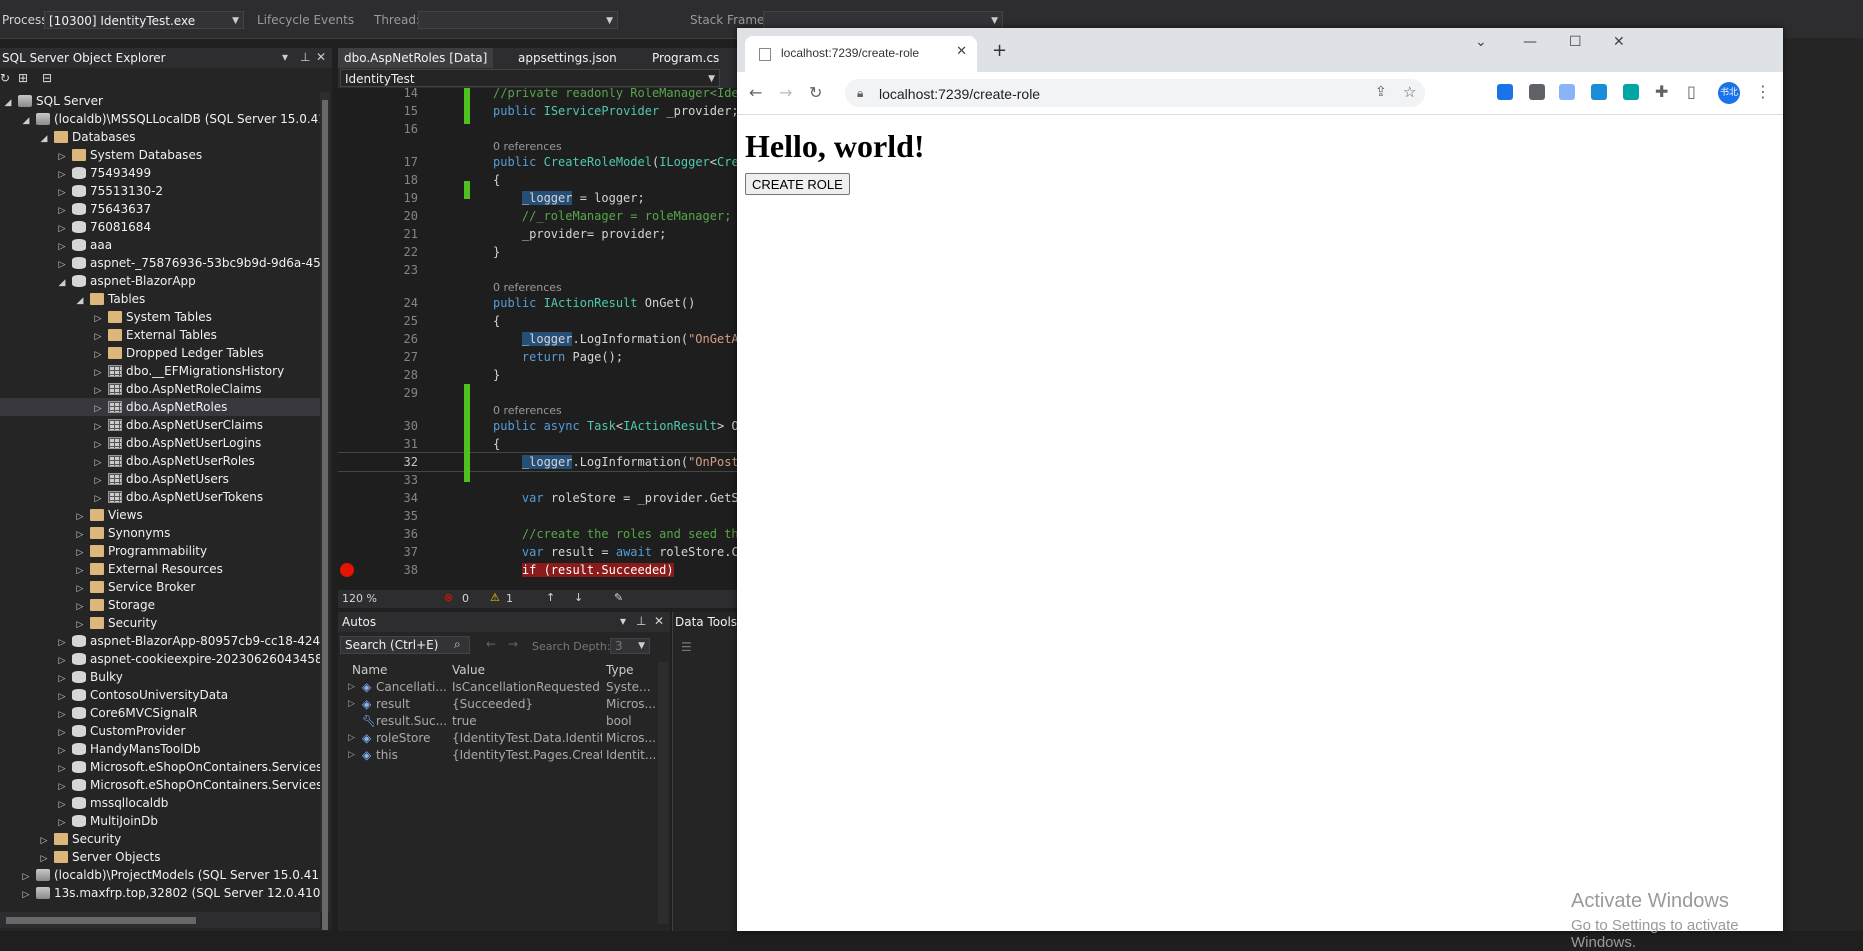 This screenshot has height=951, width=1863. I want to click on lock-icon: 🔒︎, so click(860, 93).